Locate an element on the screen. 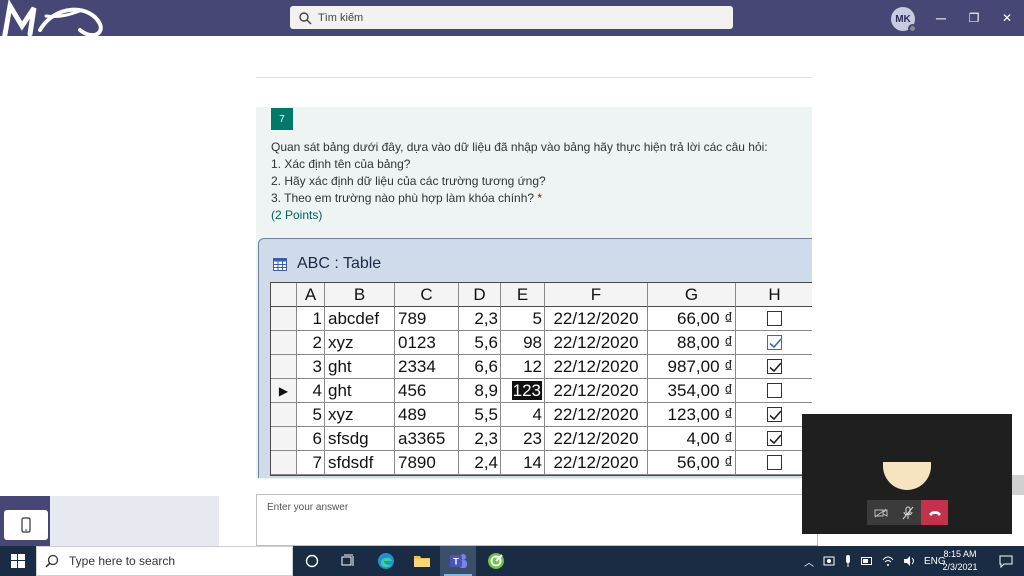 The height and width of the screenshot is (576, 1024). cell-g: 66,00 ₫ is located at coordinates (692, 319).